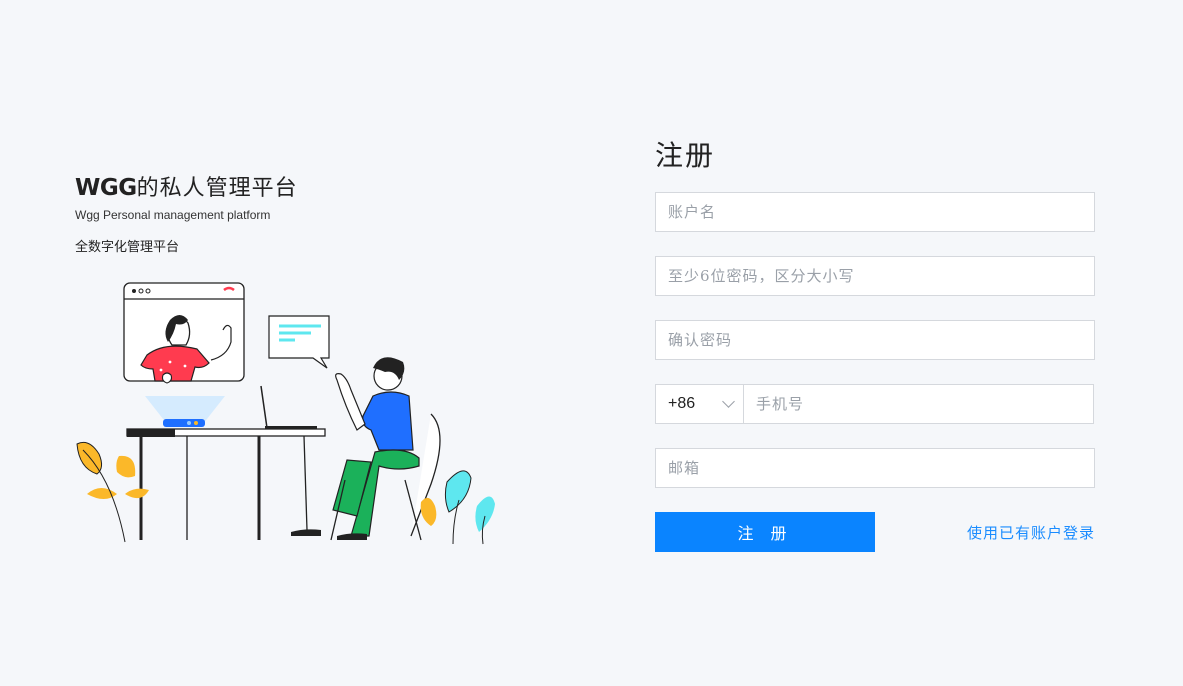 Image resolution: width=1183 pixels, height=686 pixels. Describe the element at coordinates (765, 532) in the screenshot. I see `register-button: 注 册` at that location.